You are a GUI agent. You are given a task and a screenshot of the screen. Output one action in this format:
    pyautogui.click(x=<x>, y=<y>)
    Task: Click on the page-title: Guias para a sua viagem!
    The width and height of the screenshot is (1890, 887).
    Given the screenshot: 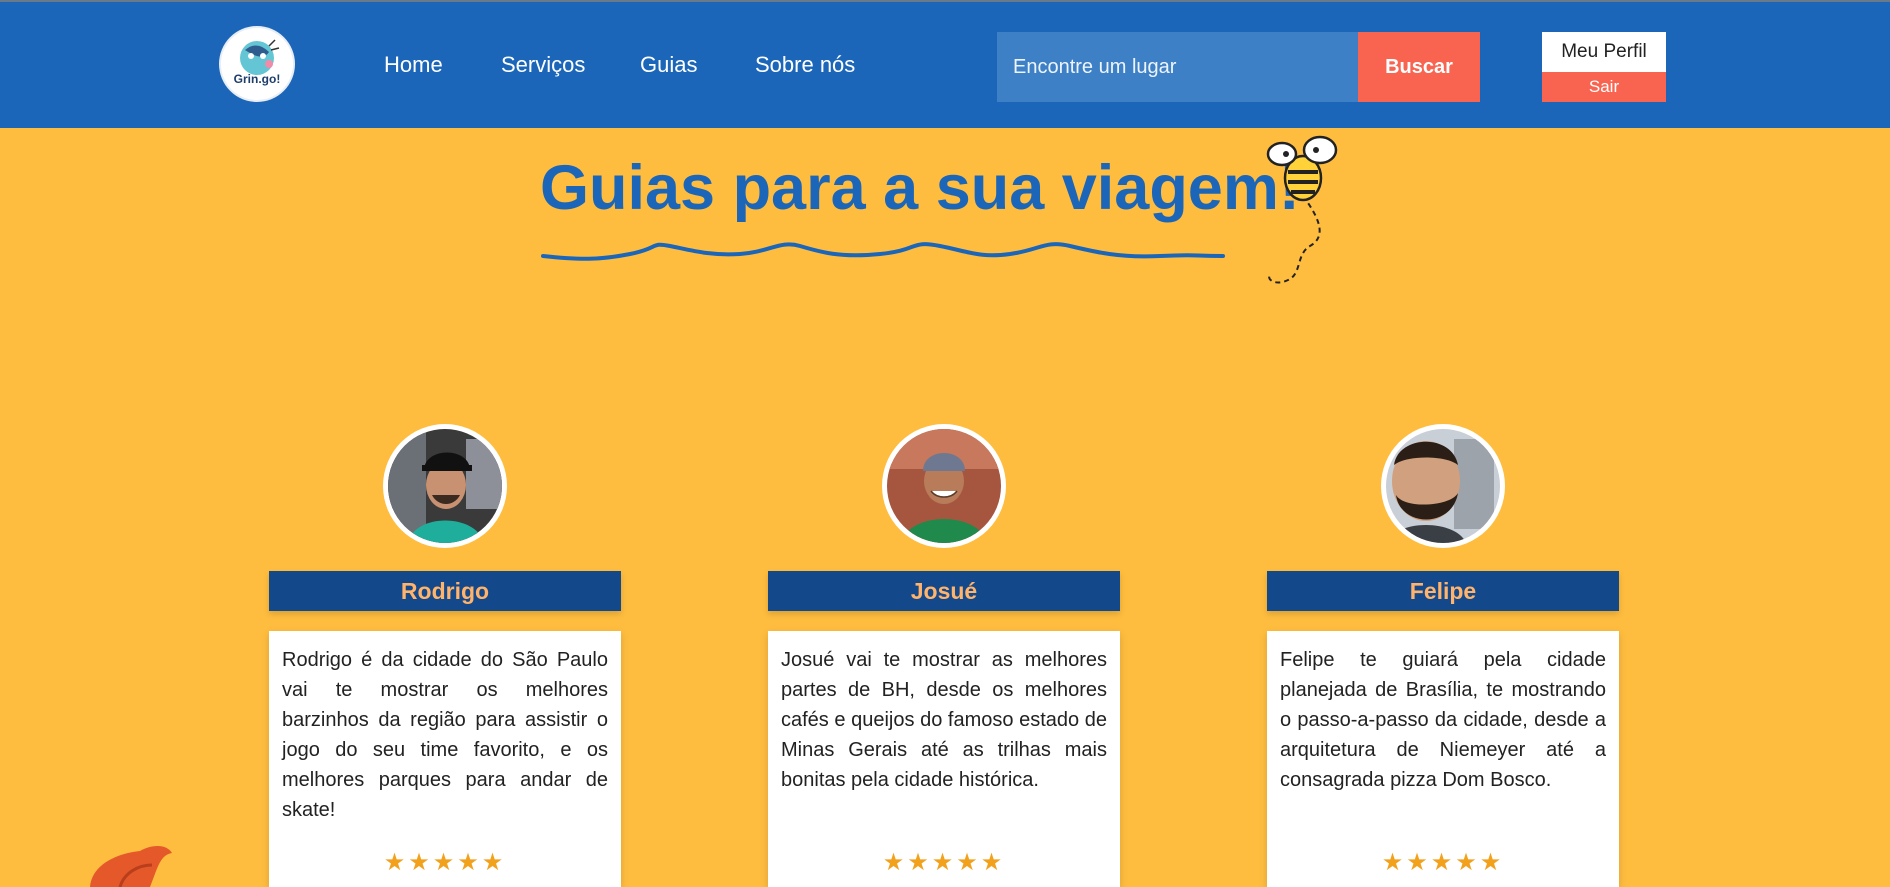 What is the action you would take?
    pyautogui.click(x=920, y=188)
    